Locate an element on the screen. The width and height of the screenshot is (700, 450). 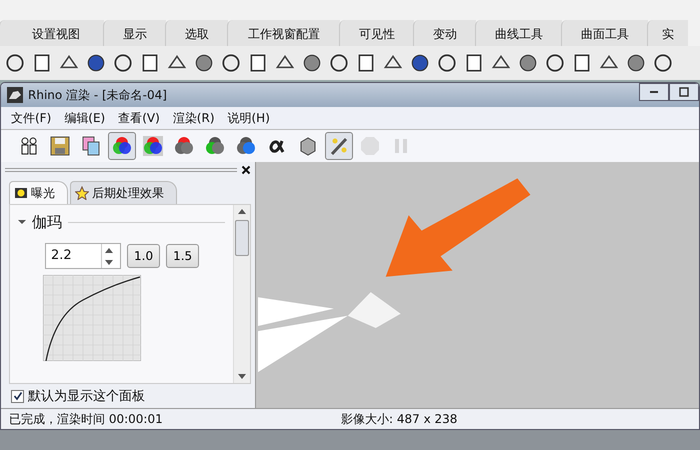
spin-down-icon is located at coordinates (109, 262).